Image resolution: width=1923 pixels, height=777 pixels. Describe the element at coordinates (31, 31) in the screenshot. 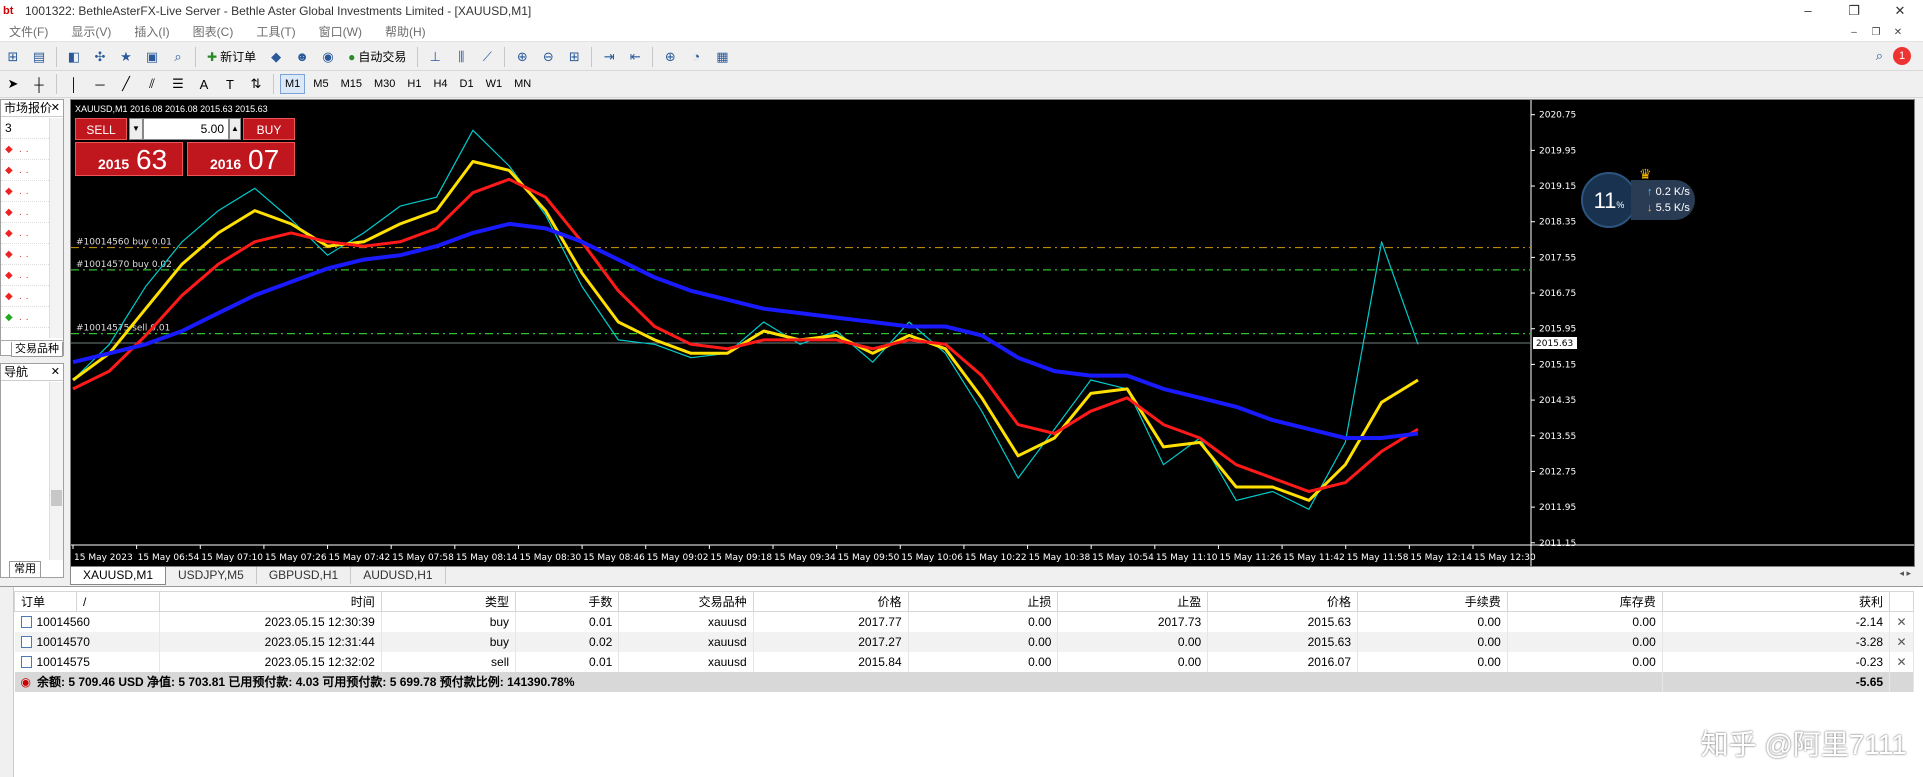

I see `menu-file: 文件(F)` at that location.